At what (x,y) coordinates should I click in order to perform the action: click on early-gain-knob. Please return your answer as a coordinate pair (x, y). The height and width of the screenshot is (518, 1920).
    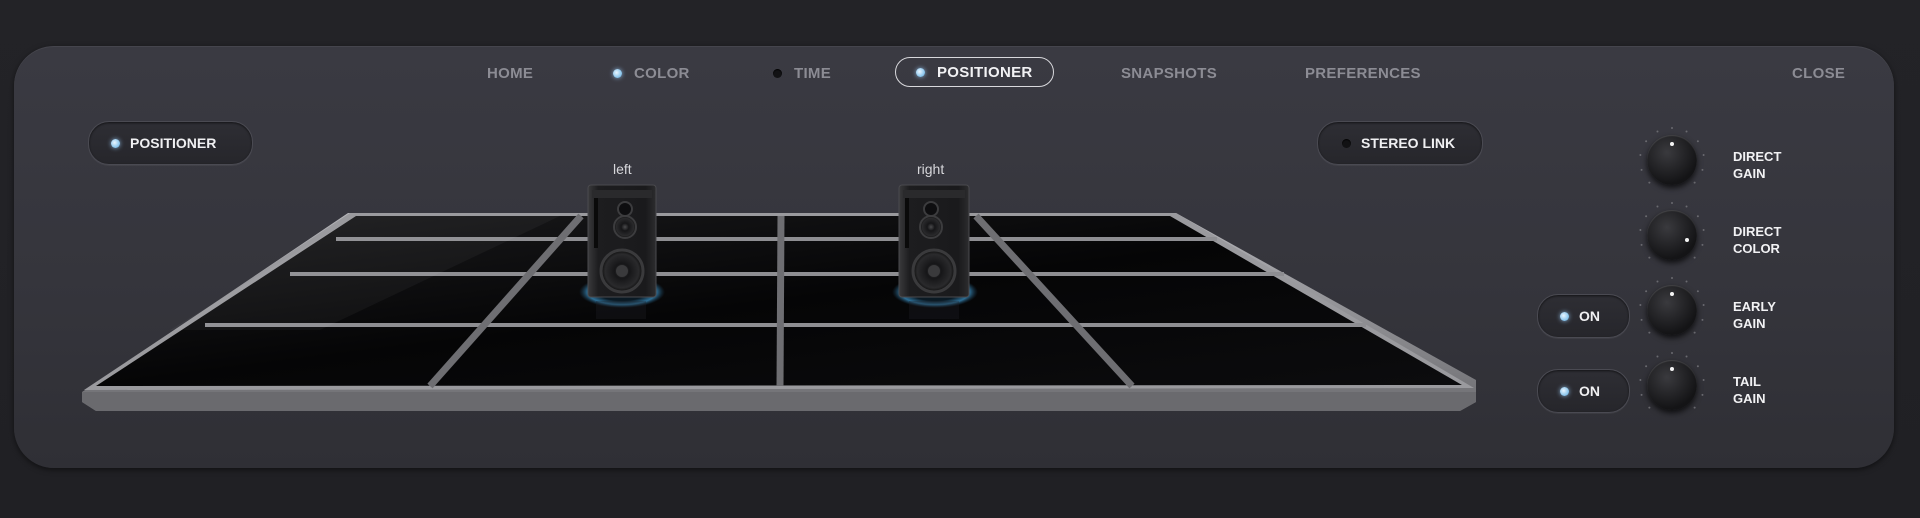
    Looking at the image, I should click on (1672, 310).